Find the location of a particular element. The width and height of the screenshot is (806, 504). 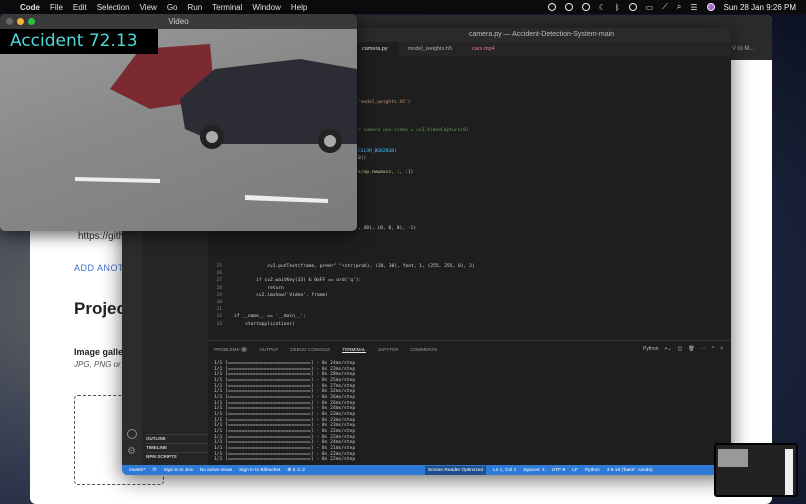

interpreter-status: 3.9.16 ('base': conda) is located at coordinates (630, 470).